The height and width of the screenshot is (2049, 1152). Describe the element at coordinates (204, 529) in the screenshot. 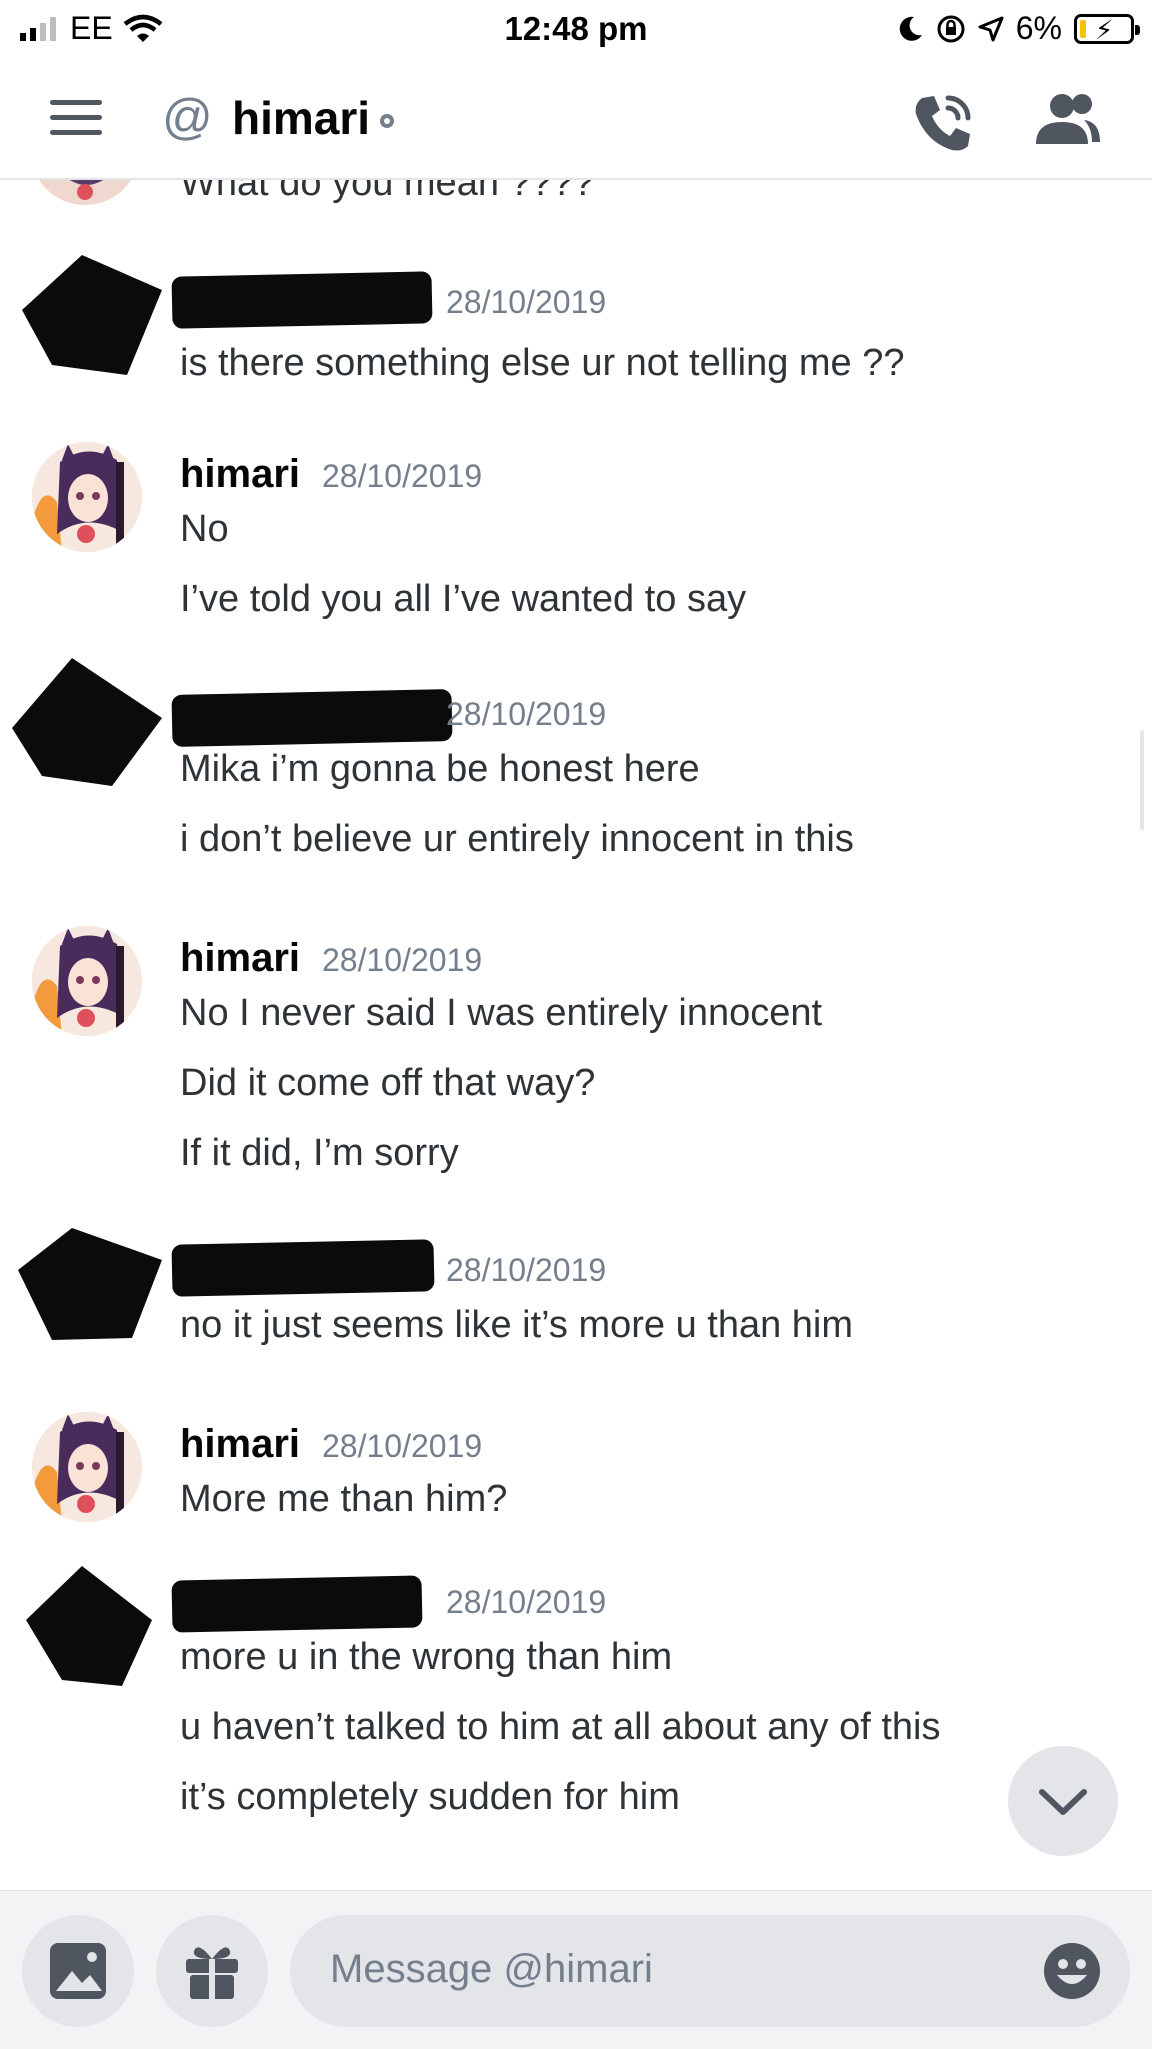

I see `message-text: No` at that location.